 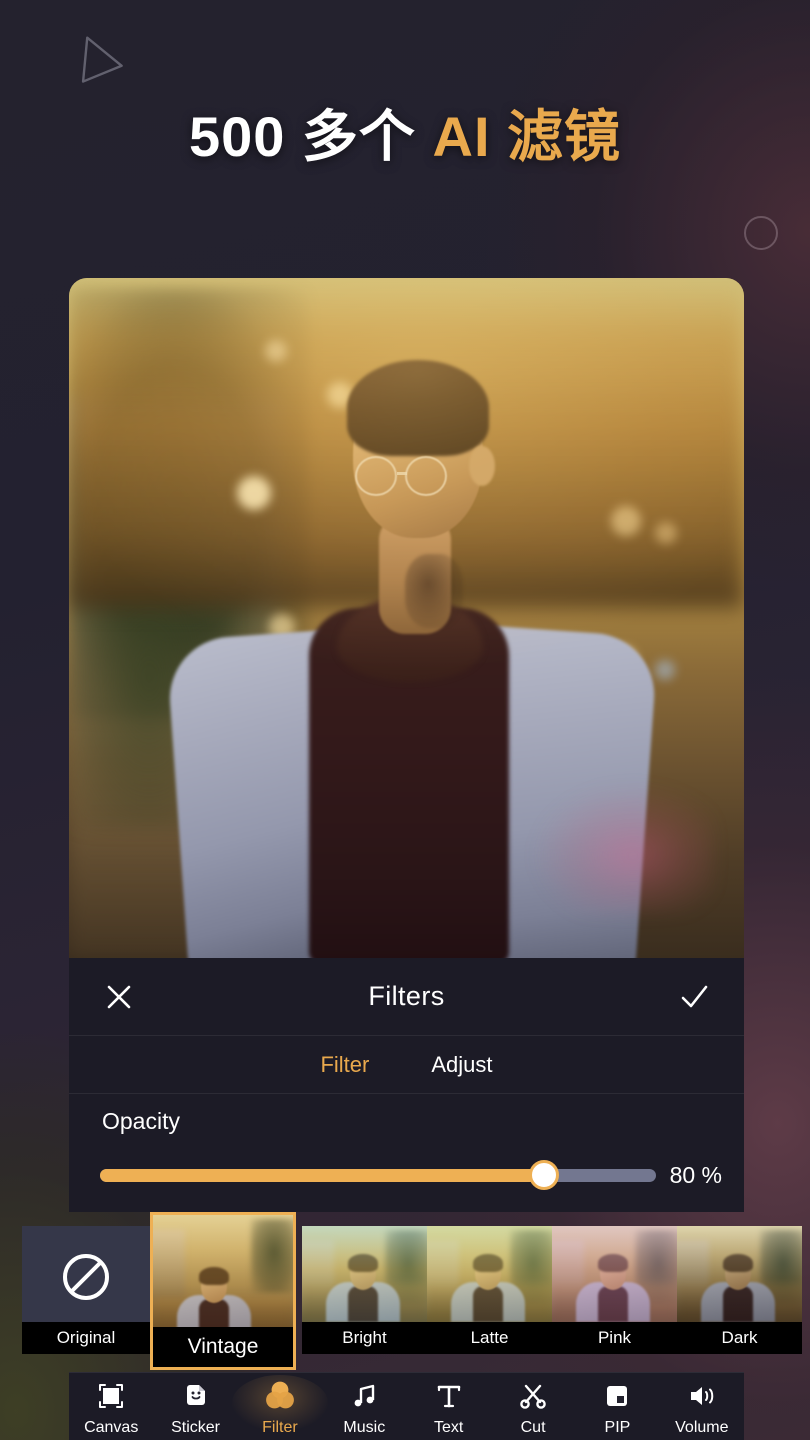 What do you see at coordinates (702, 1427) in the screenshot?
I see `nav-label: Volume` at bounding box center [702, 1427].